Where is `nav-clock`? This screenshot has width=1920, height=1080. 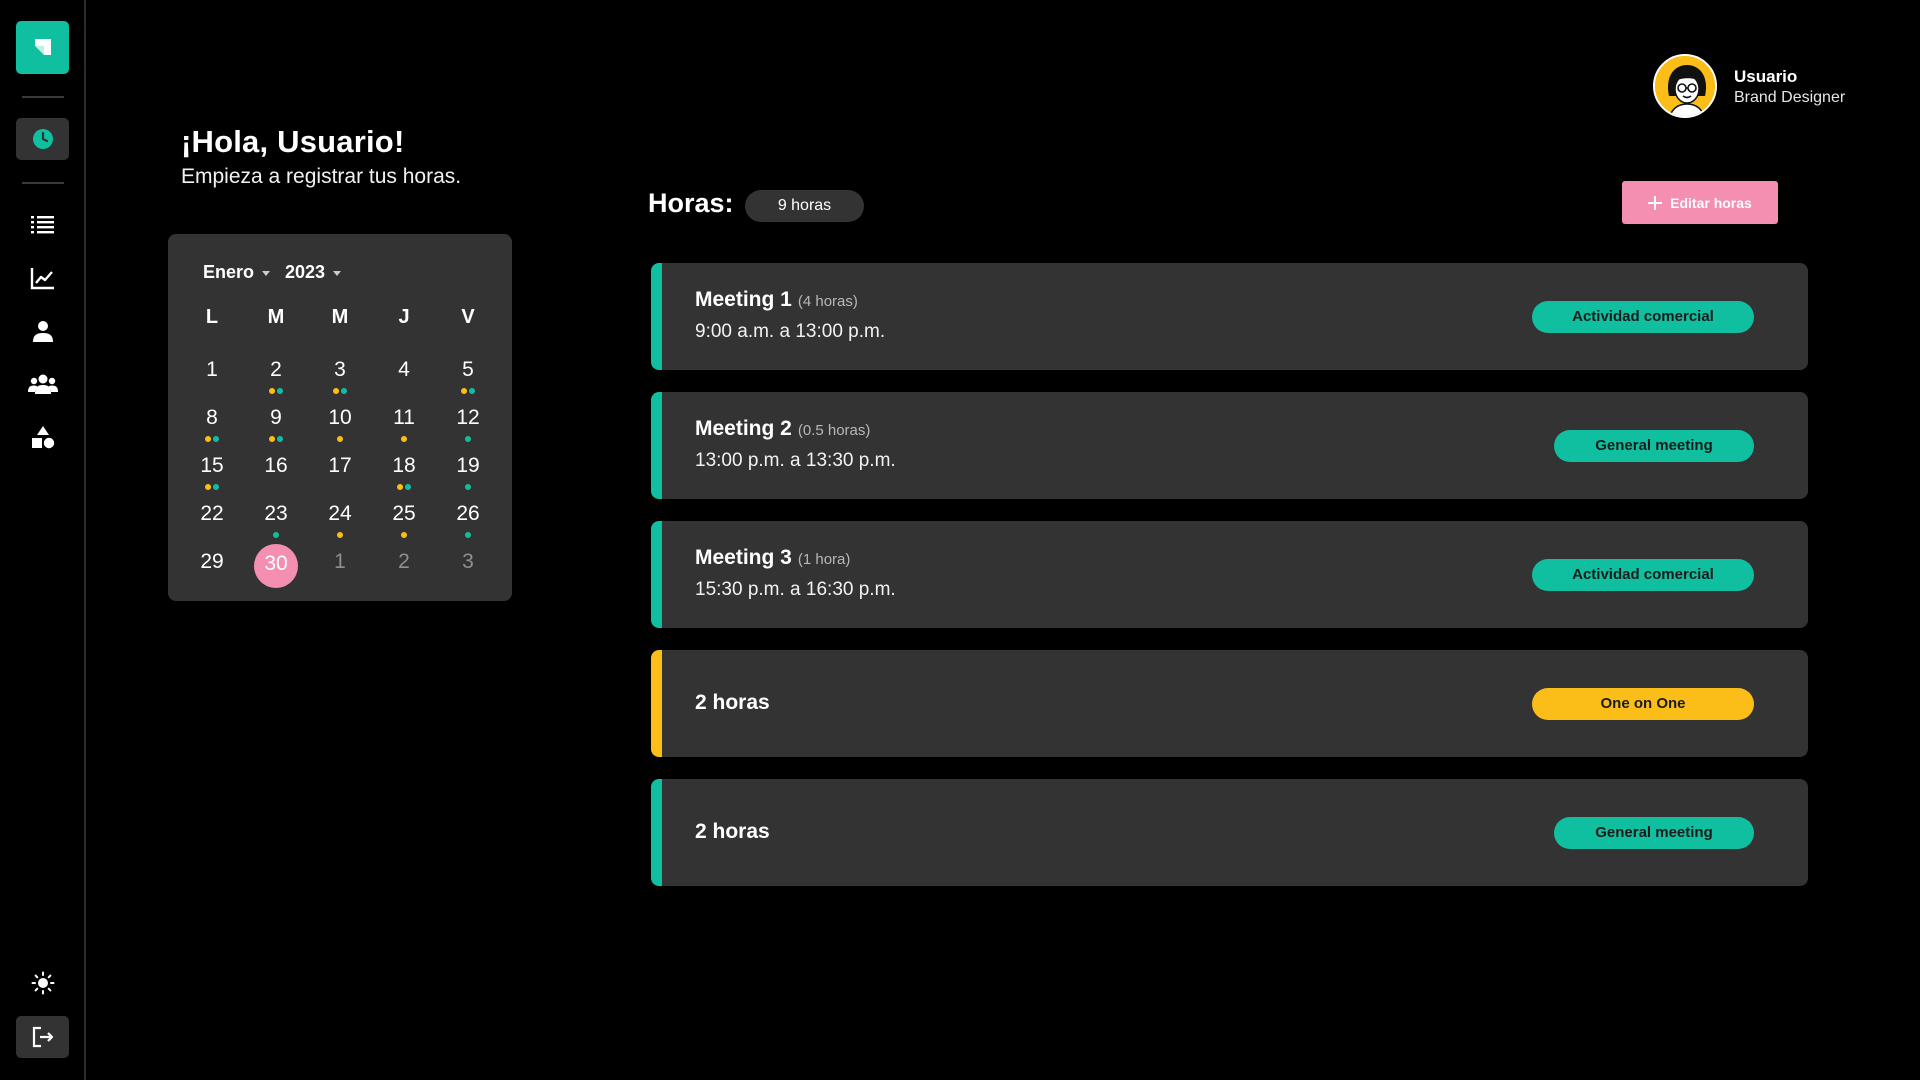
nav-clock is located at coordinates (42, 139).